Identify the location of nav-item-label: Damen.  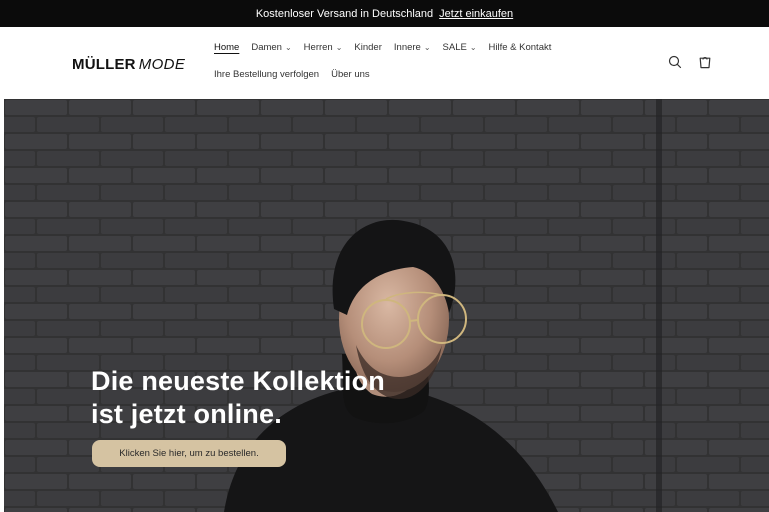
(266, 47).